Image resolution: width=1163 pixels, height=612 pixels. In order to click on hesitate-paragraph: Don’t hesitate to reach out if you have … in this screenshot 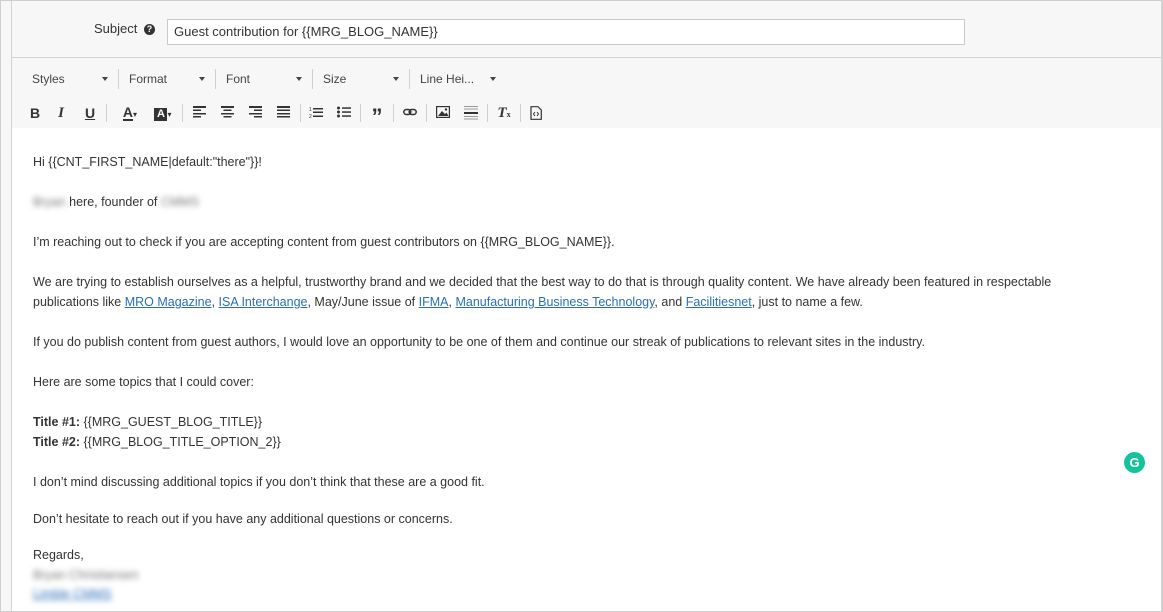, I will do `click(243, 519)`.